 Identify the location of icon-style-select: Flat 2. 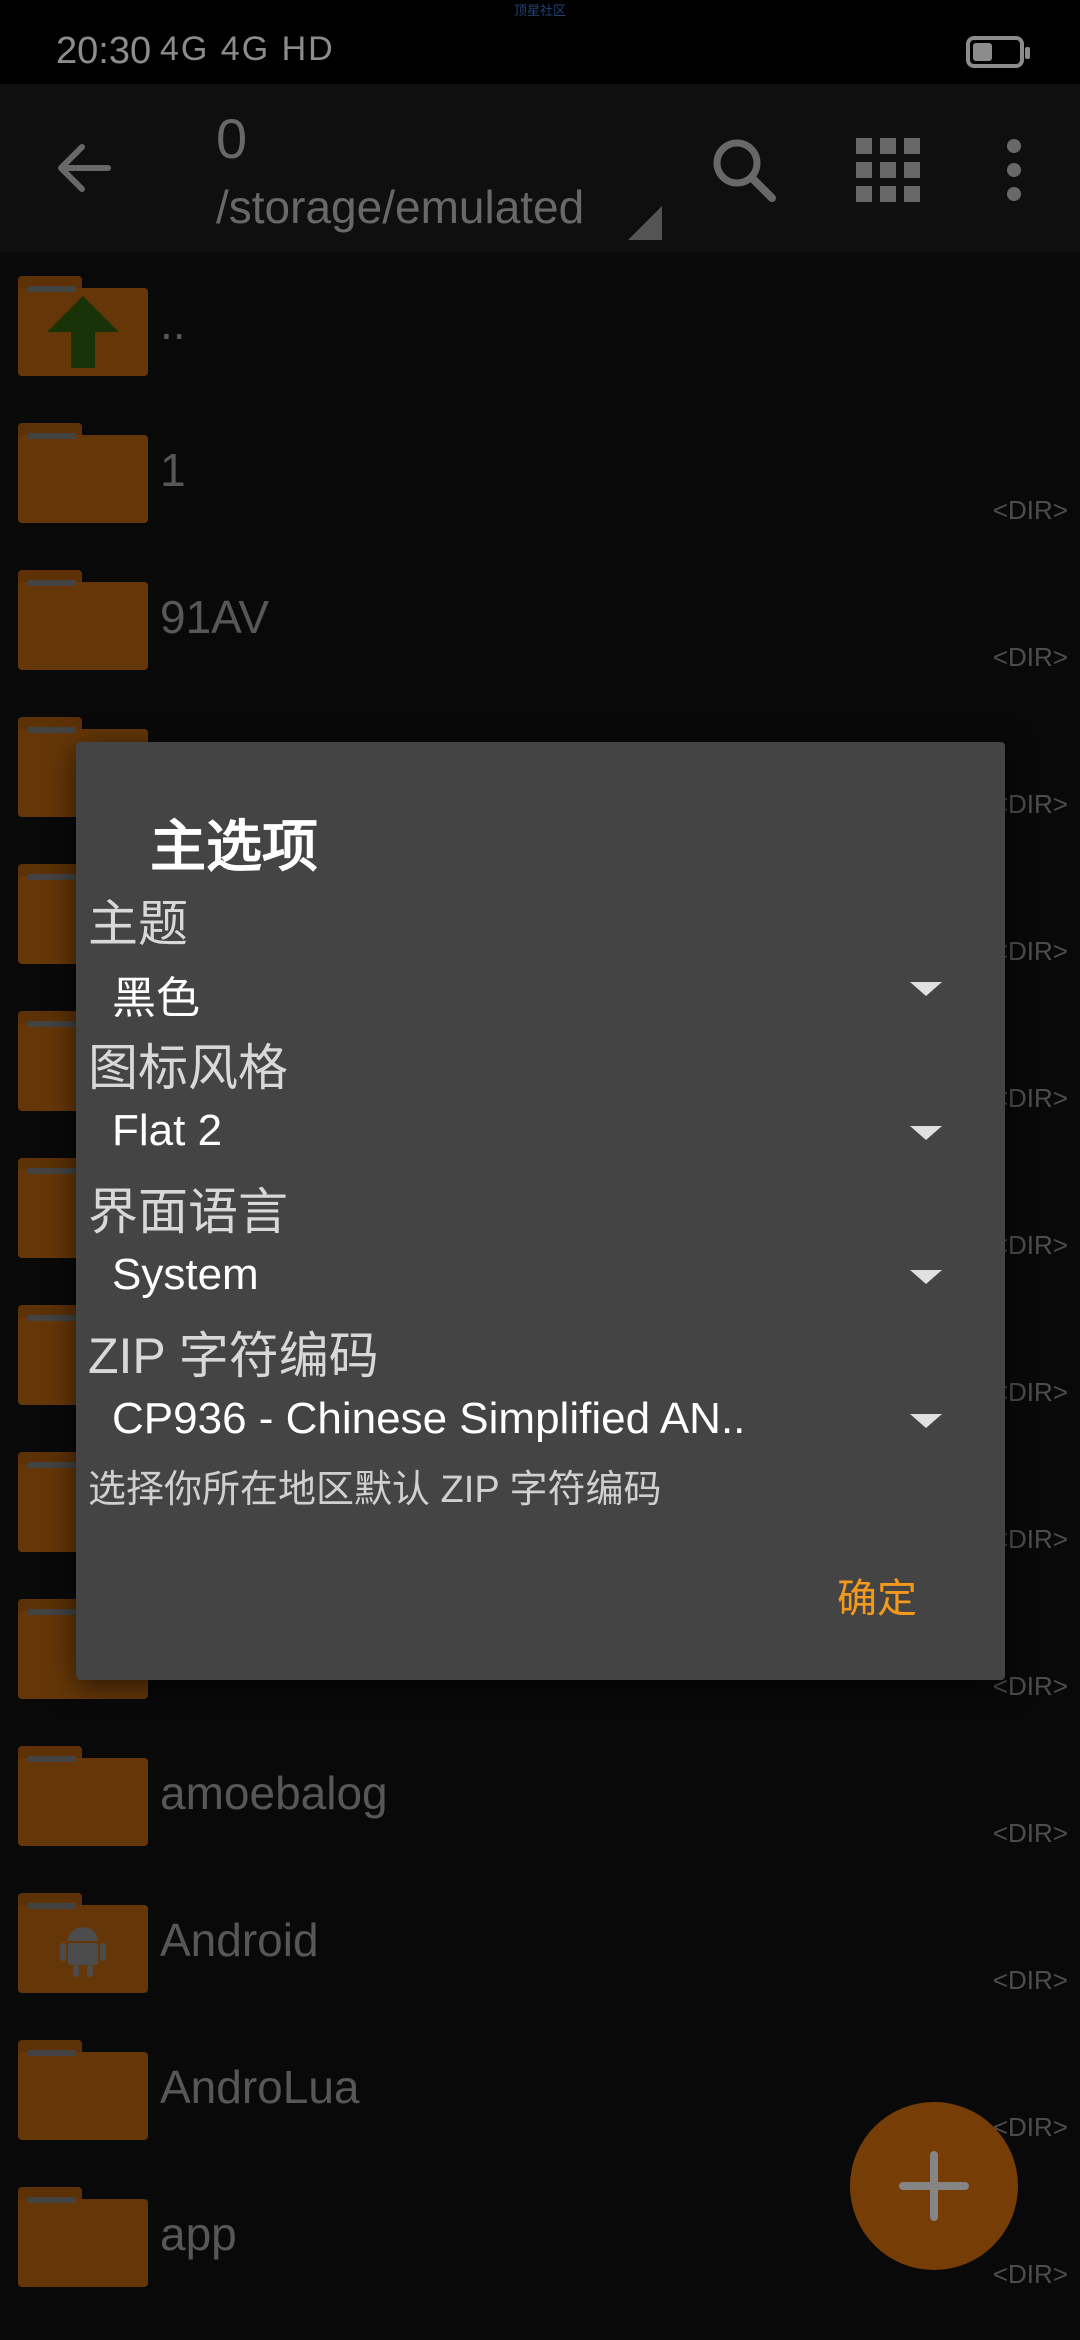
(542, 1131).